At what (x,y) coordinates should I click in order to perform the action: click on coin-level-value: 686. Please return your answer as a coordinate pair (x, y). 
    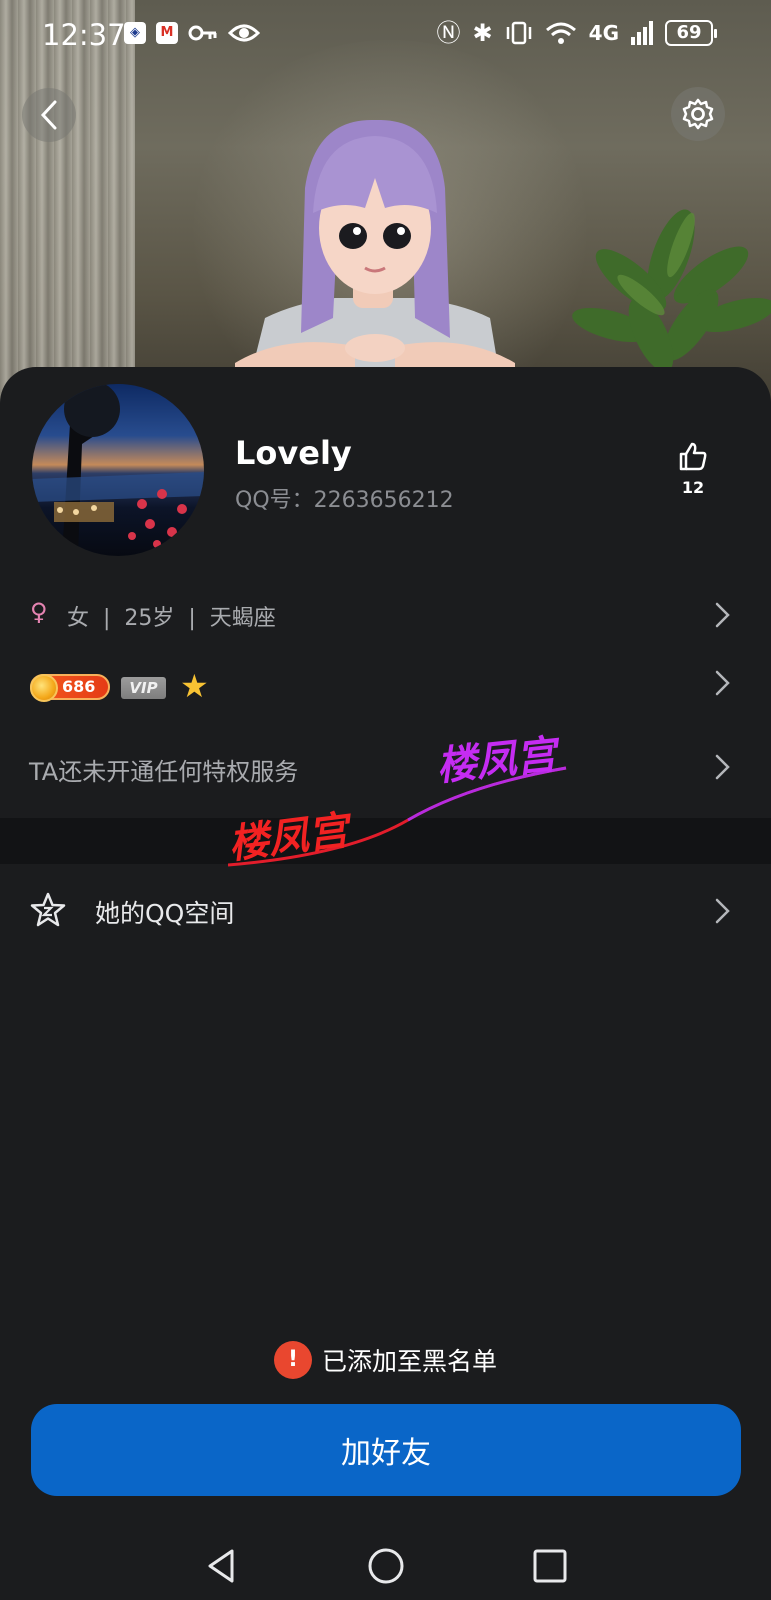
    Looking at the image, I should click on (79, 686).